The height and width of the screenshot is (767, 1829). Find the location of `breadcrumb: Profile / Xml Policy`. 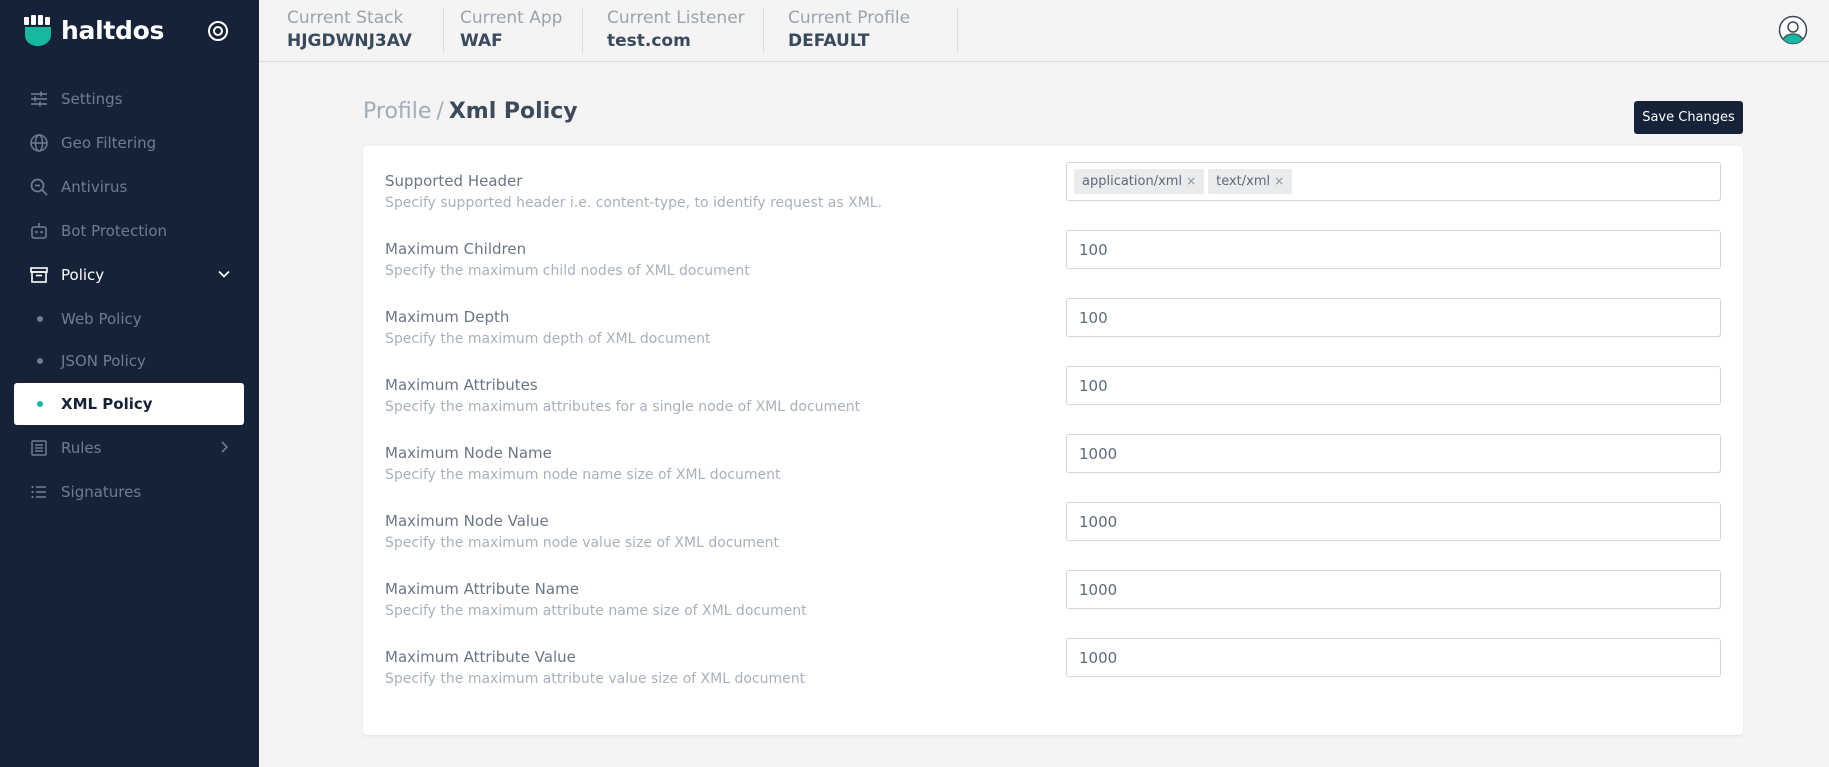

breadcrumb: Profile / Xml Policy is located at coordinates (470, 112).